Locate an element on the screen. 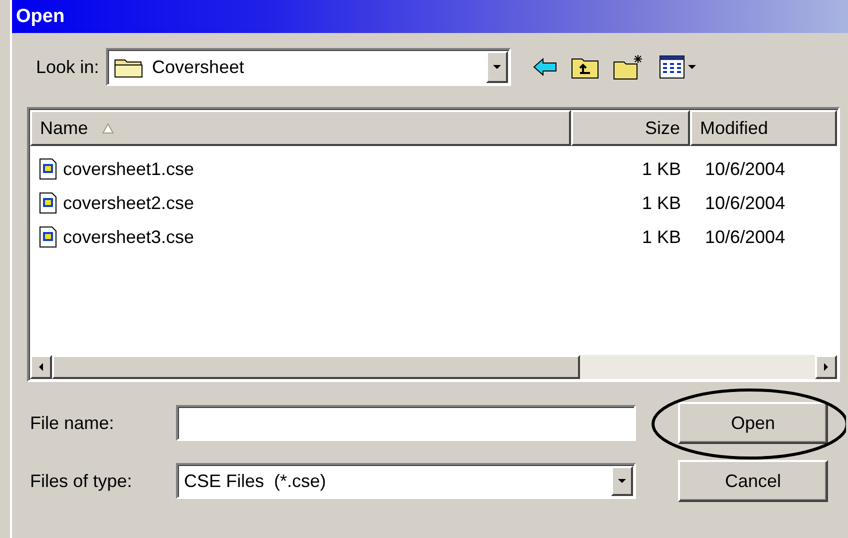  column-header: Name is located at coordinates (300, 128).